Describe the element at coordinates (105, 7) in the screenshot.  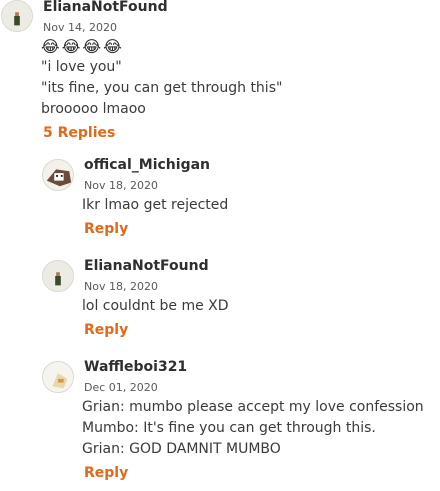
I see `comment-username: ElianaNotFound` at that location.